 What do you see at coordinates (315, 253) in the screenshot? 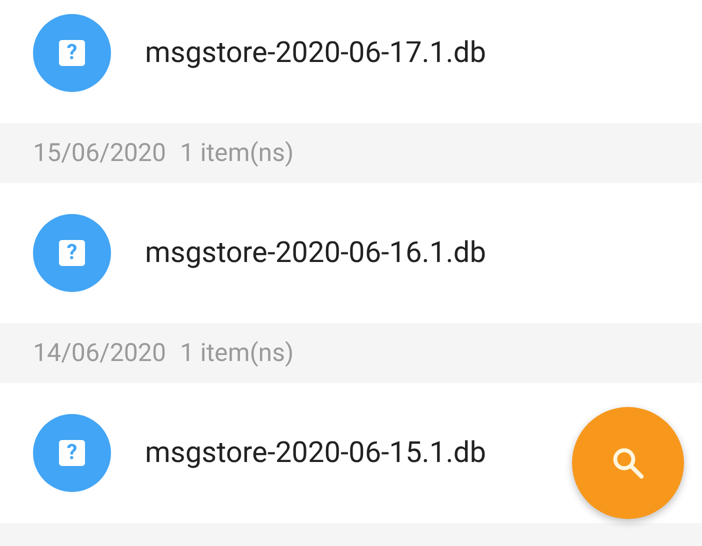
I see `file-name: msgstore-2020-06-16.1.db` at bounding box center [315, 253].